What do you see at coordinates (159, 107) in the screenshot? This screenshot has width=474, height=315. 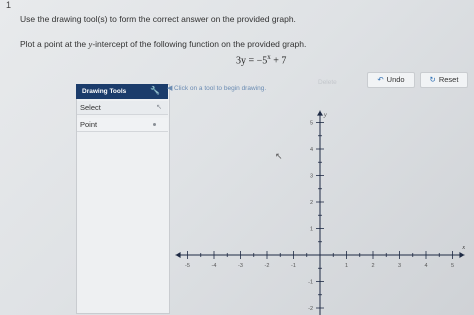 I see `cursor-icon: ↖` at bounding box center [159, 107].